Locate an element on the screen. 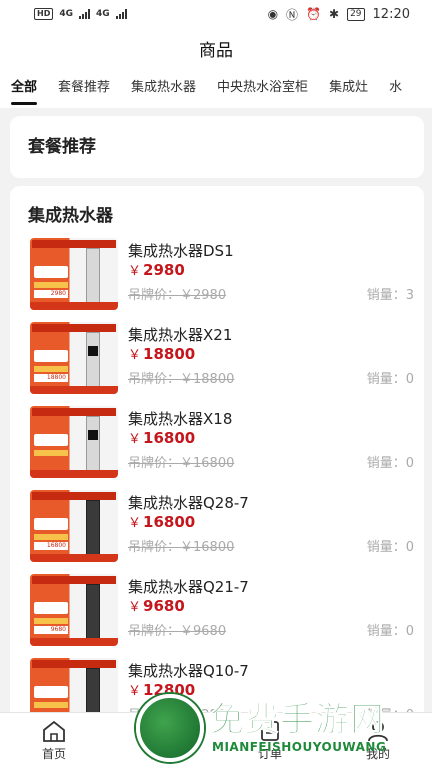 The height and width of the screenshot is (768, 432). product-image: 16800 is located at coordinates (74, 526).